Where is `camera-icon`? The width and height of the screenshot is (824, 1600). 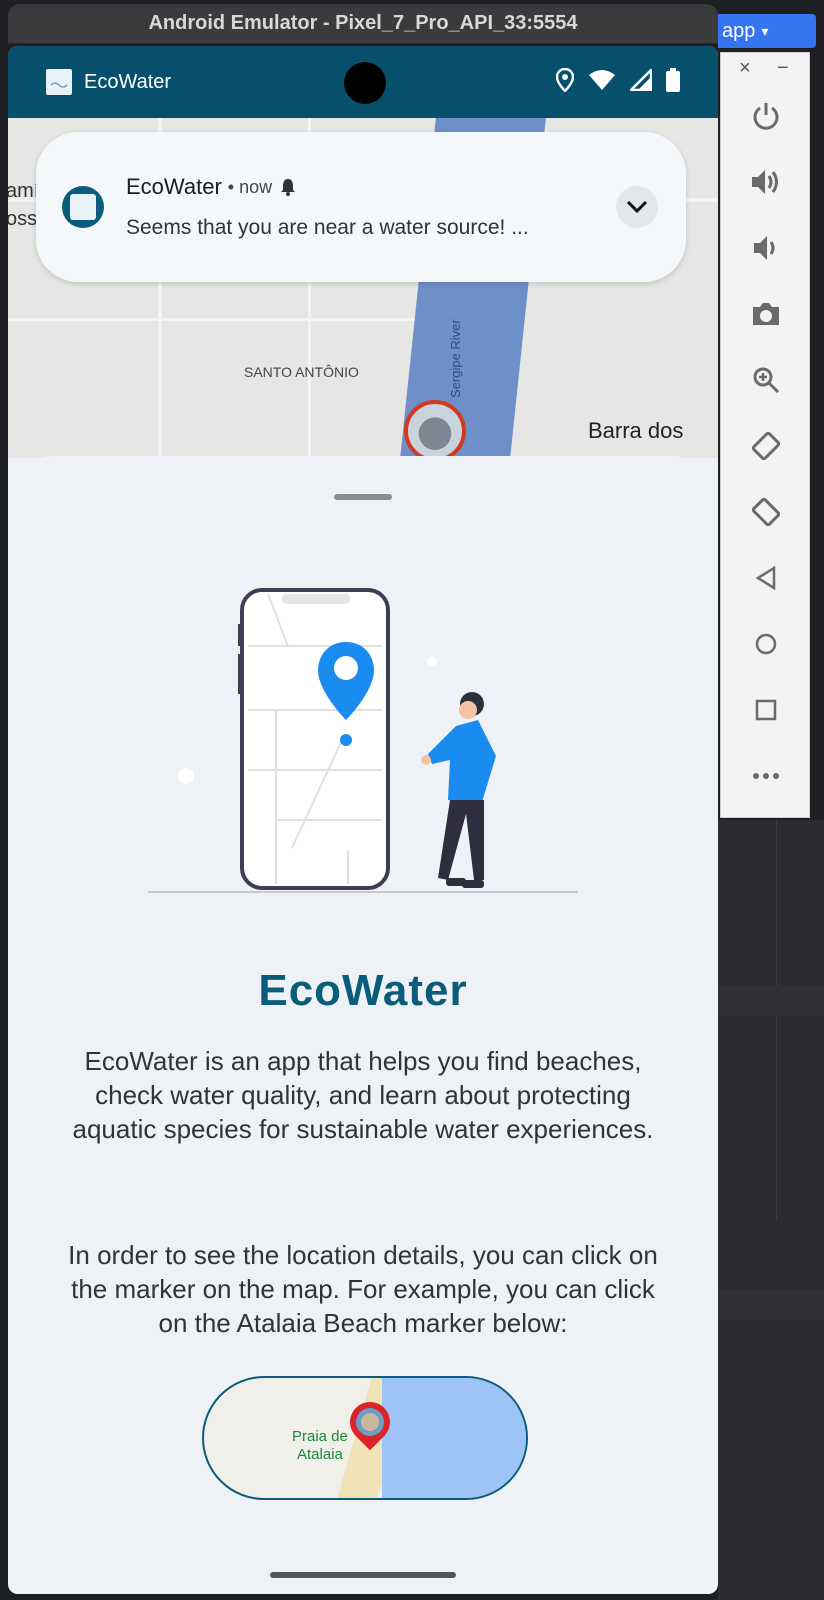 camera-icon is located at coordinates (766, 314).